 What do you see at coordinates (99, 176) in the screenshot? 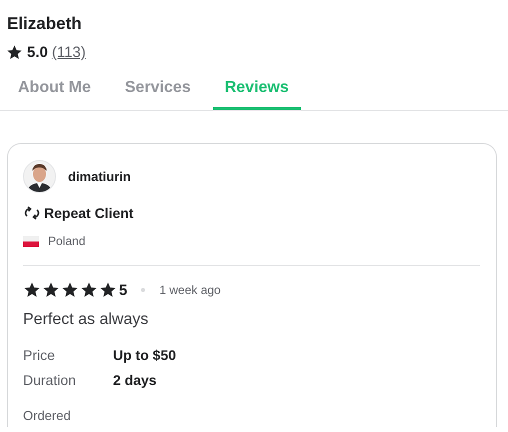
I see `reviewer-name: dimatiurin` at bounding box center [99, 176].